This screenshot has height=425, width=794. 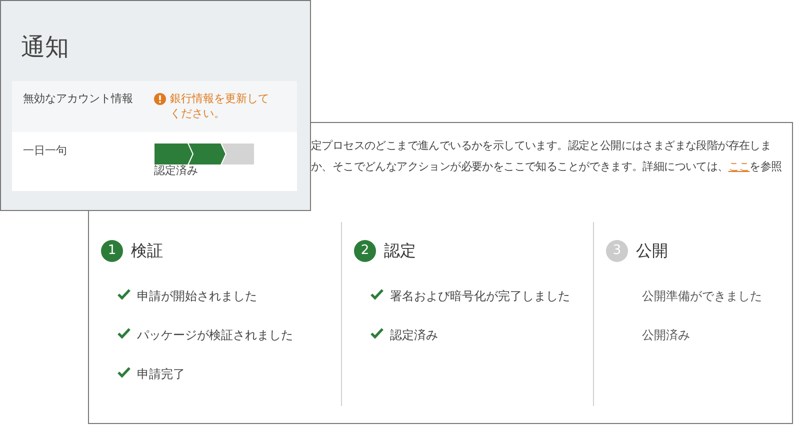 What do you see at coordinates (702, 296) in the screenshot?
I see `stage-item: 公開準備ができました` at bounding box center [702, 296].